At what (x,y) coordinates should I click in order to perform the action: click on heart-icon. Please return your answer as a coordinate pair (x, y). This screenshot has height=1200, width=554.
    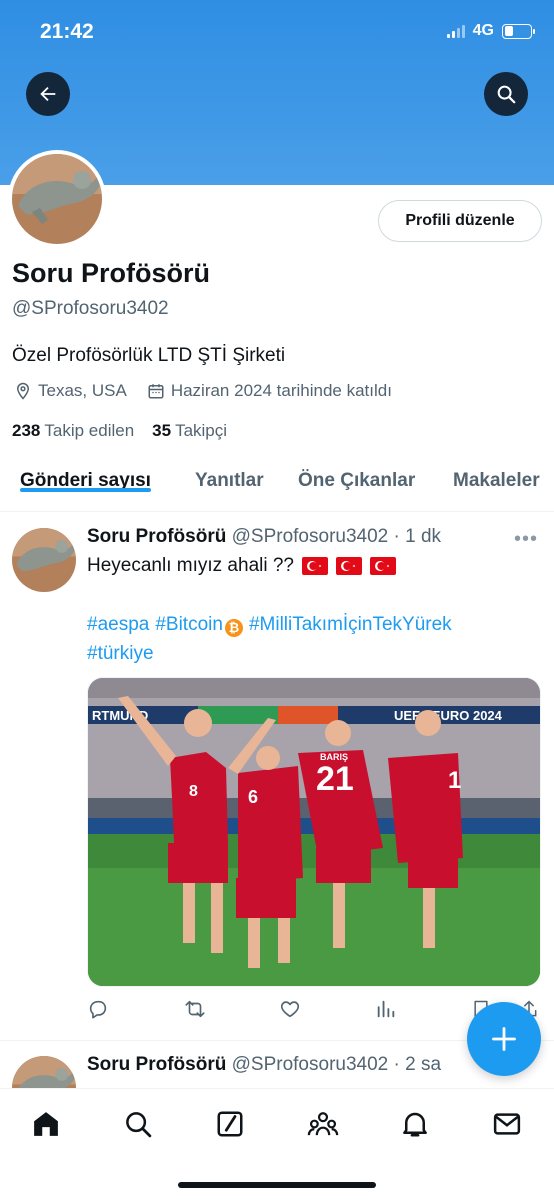
    Looking at the image, I should click on (290, 1009).